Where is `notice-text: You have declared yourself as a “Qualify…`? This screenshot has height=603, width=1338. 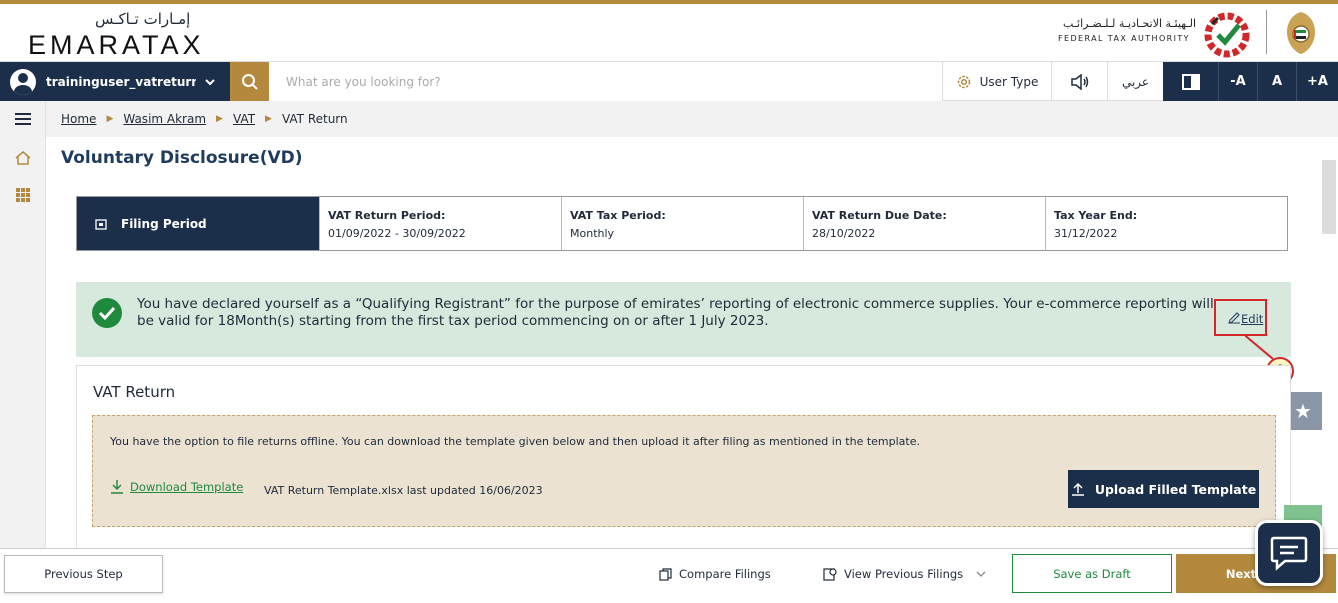
notice-text: You have declared yourself as a “Qualify… is located at coordinates (675, 312).